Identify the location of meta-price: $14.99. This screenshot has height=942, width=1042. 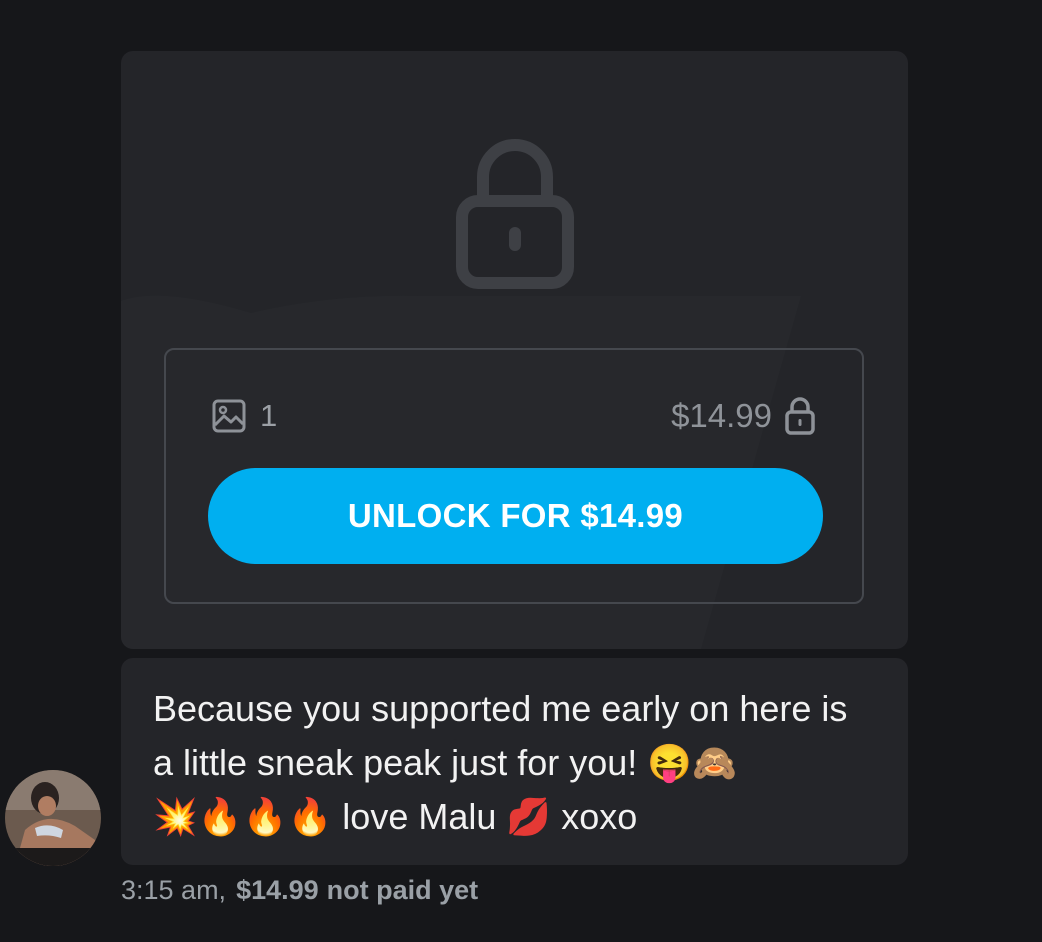
(277, 889).